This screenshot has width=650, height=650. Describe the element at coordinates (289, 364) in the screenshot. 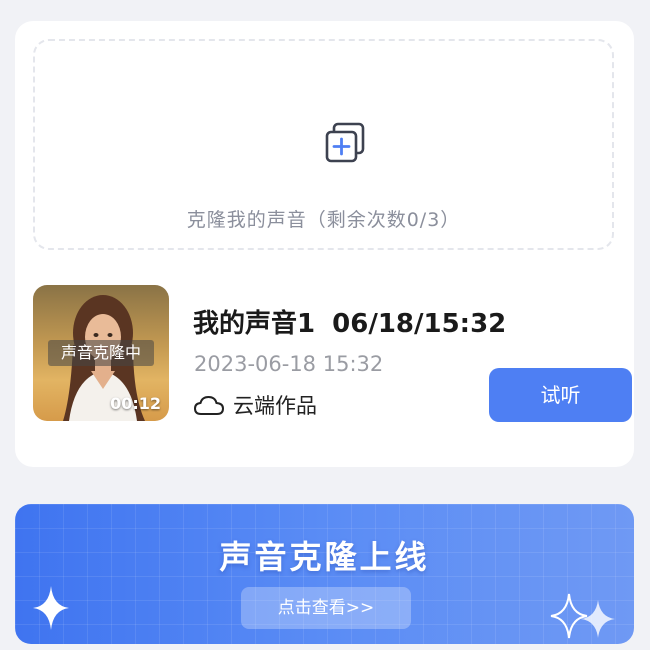

I see `voice-date: 2023-06-18 15:32` at that location.